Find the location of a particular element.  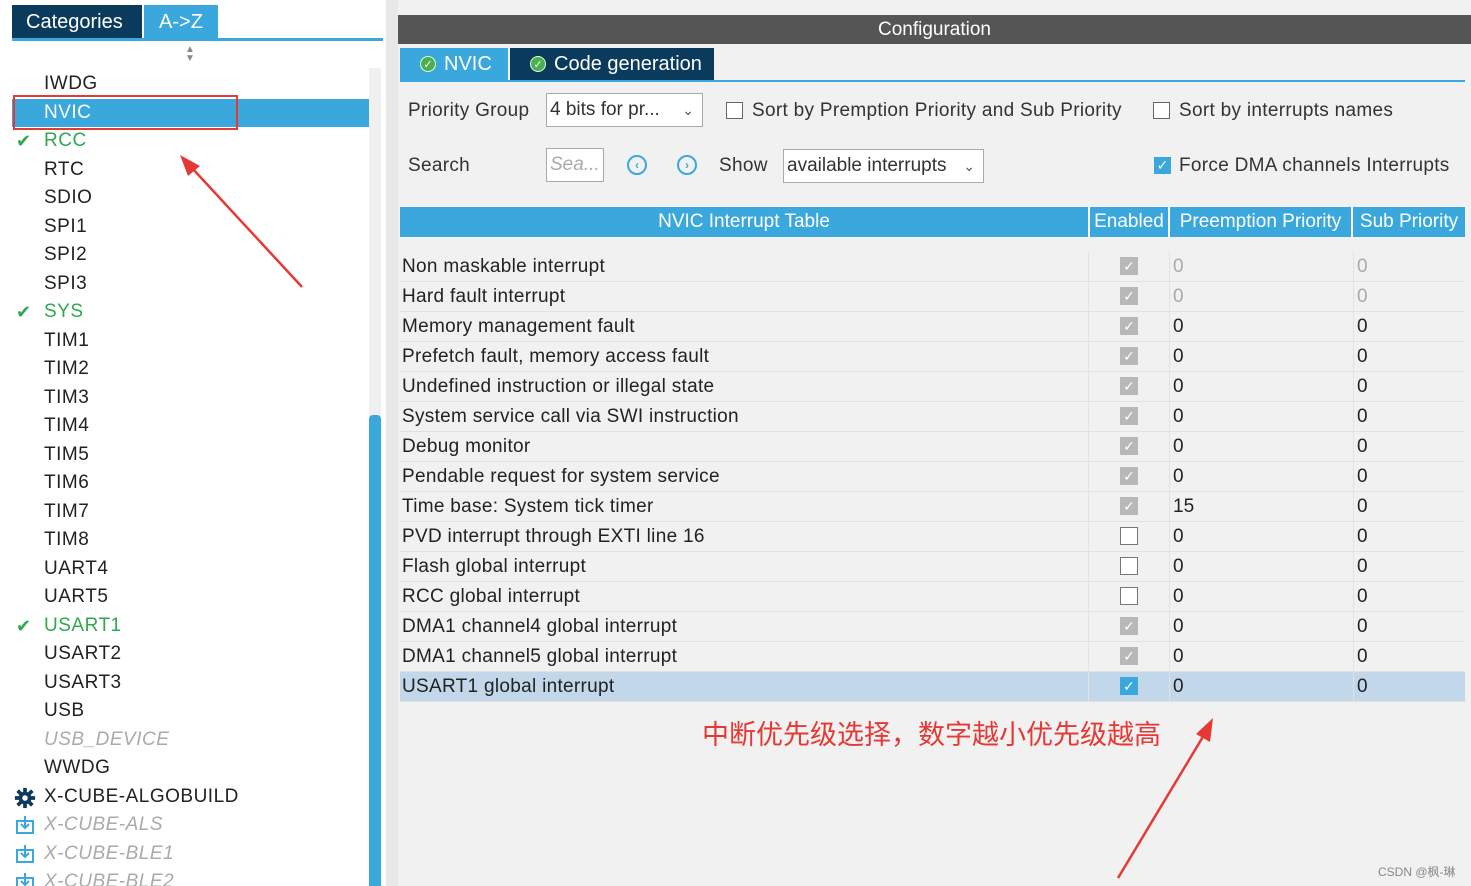

peripheral-item: TIM2 is located at coordinates (190, 369).